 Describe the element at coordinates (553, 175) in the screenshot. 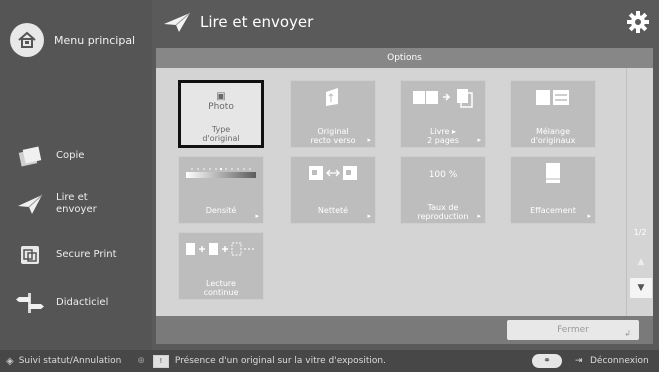

I see `erase-icon` at that location.